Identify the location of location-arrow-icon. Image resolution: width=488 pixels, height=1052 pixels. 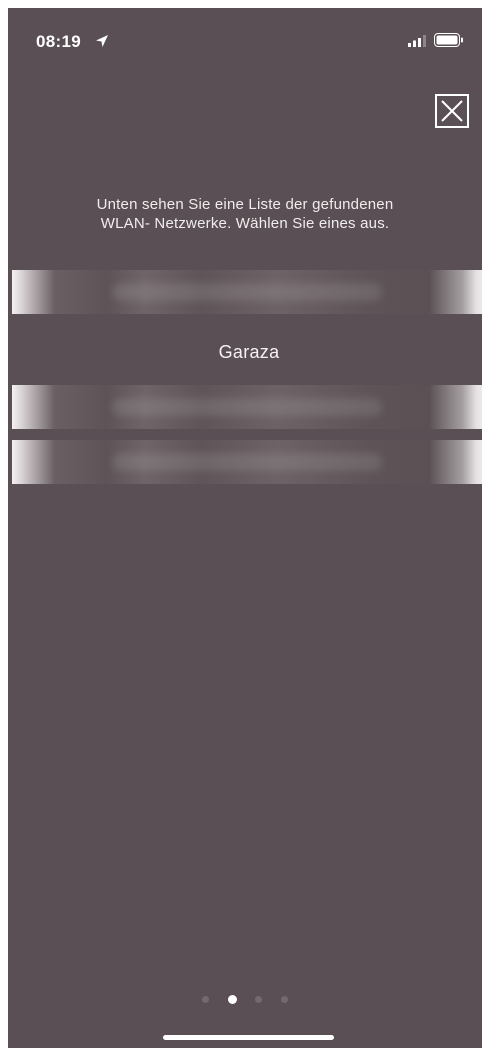
(102, 41).